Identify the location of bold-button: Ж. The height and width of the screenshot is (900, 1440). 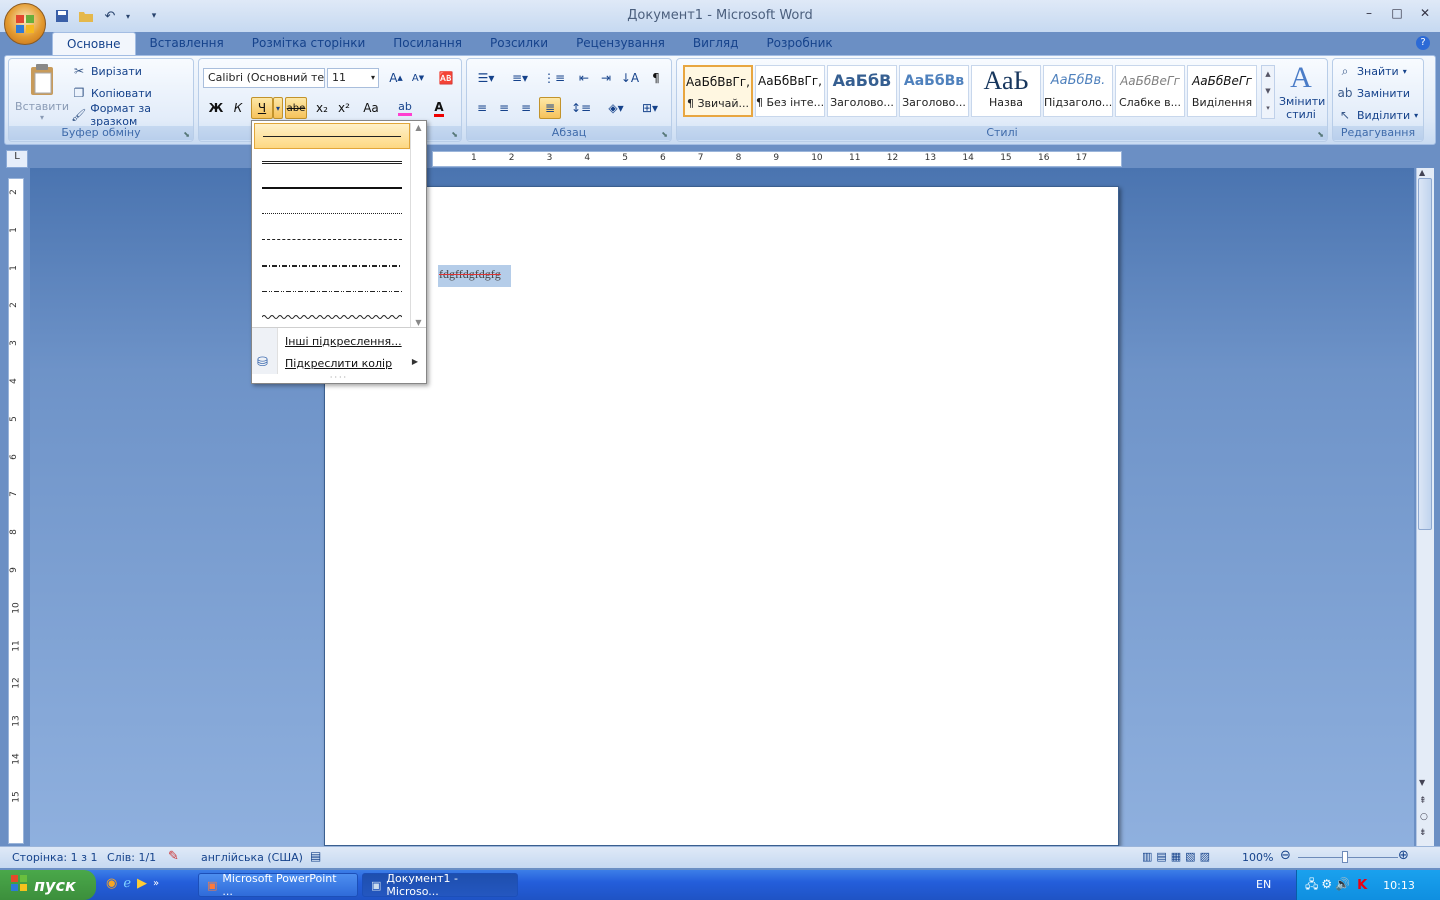
(216, 108).